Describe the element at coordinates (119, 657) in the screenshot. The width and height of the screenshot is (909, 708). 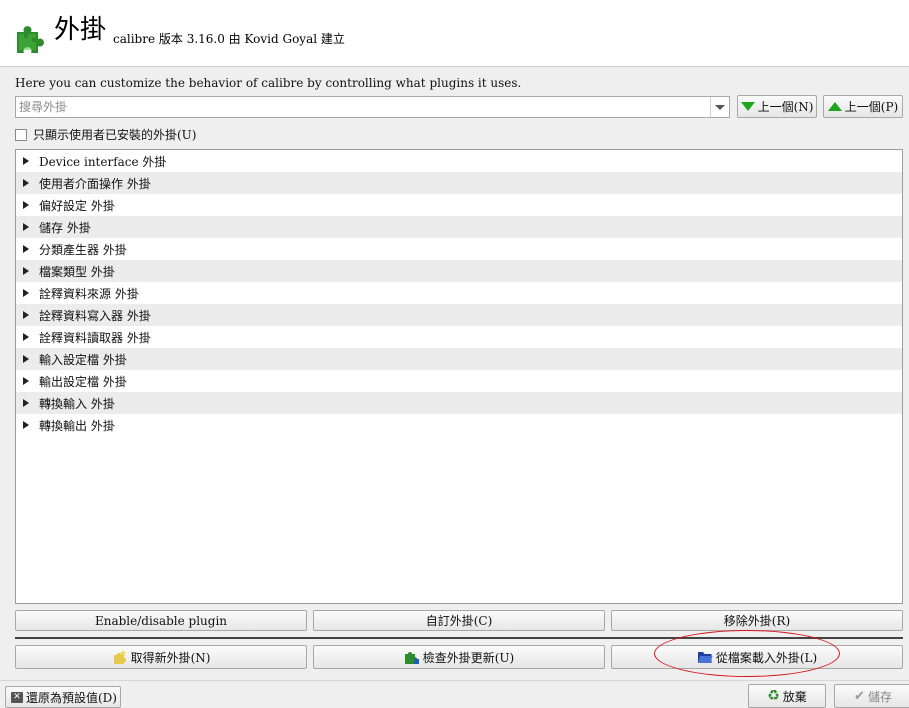
I see `puzzle-star-icon` at that location.